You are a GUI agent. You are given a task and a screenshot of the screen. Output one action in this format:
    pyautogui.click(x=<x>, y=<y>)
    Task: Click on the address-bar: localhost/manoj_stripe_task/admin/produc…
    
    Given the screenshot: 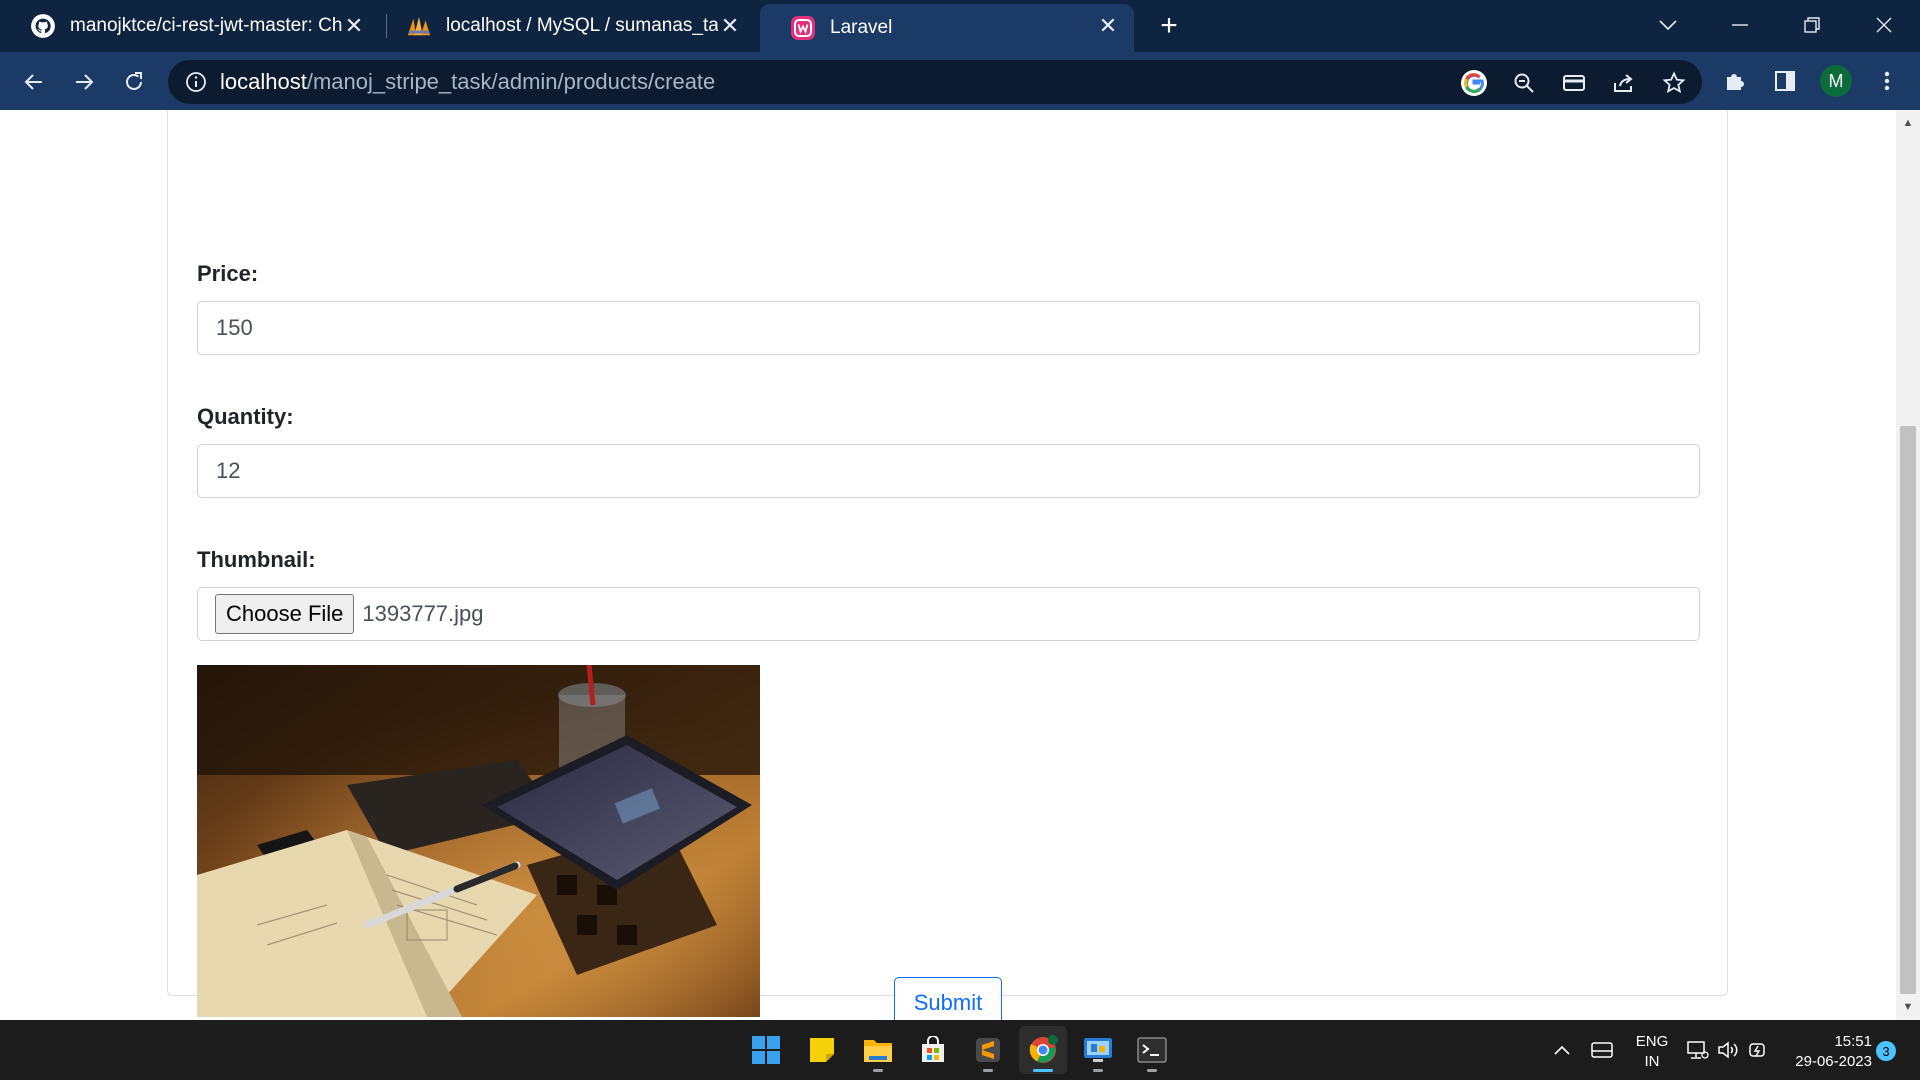 What is the action you would take?
    pyautogui.click(x=935, y=82)
    